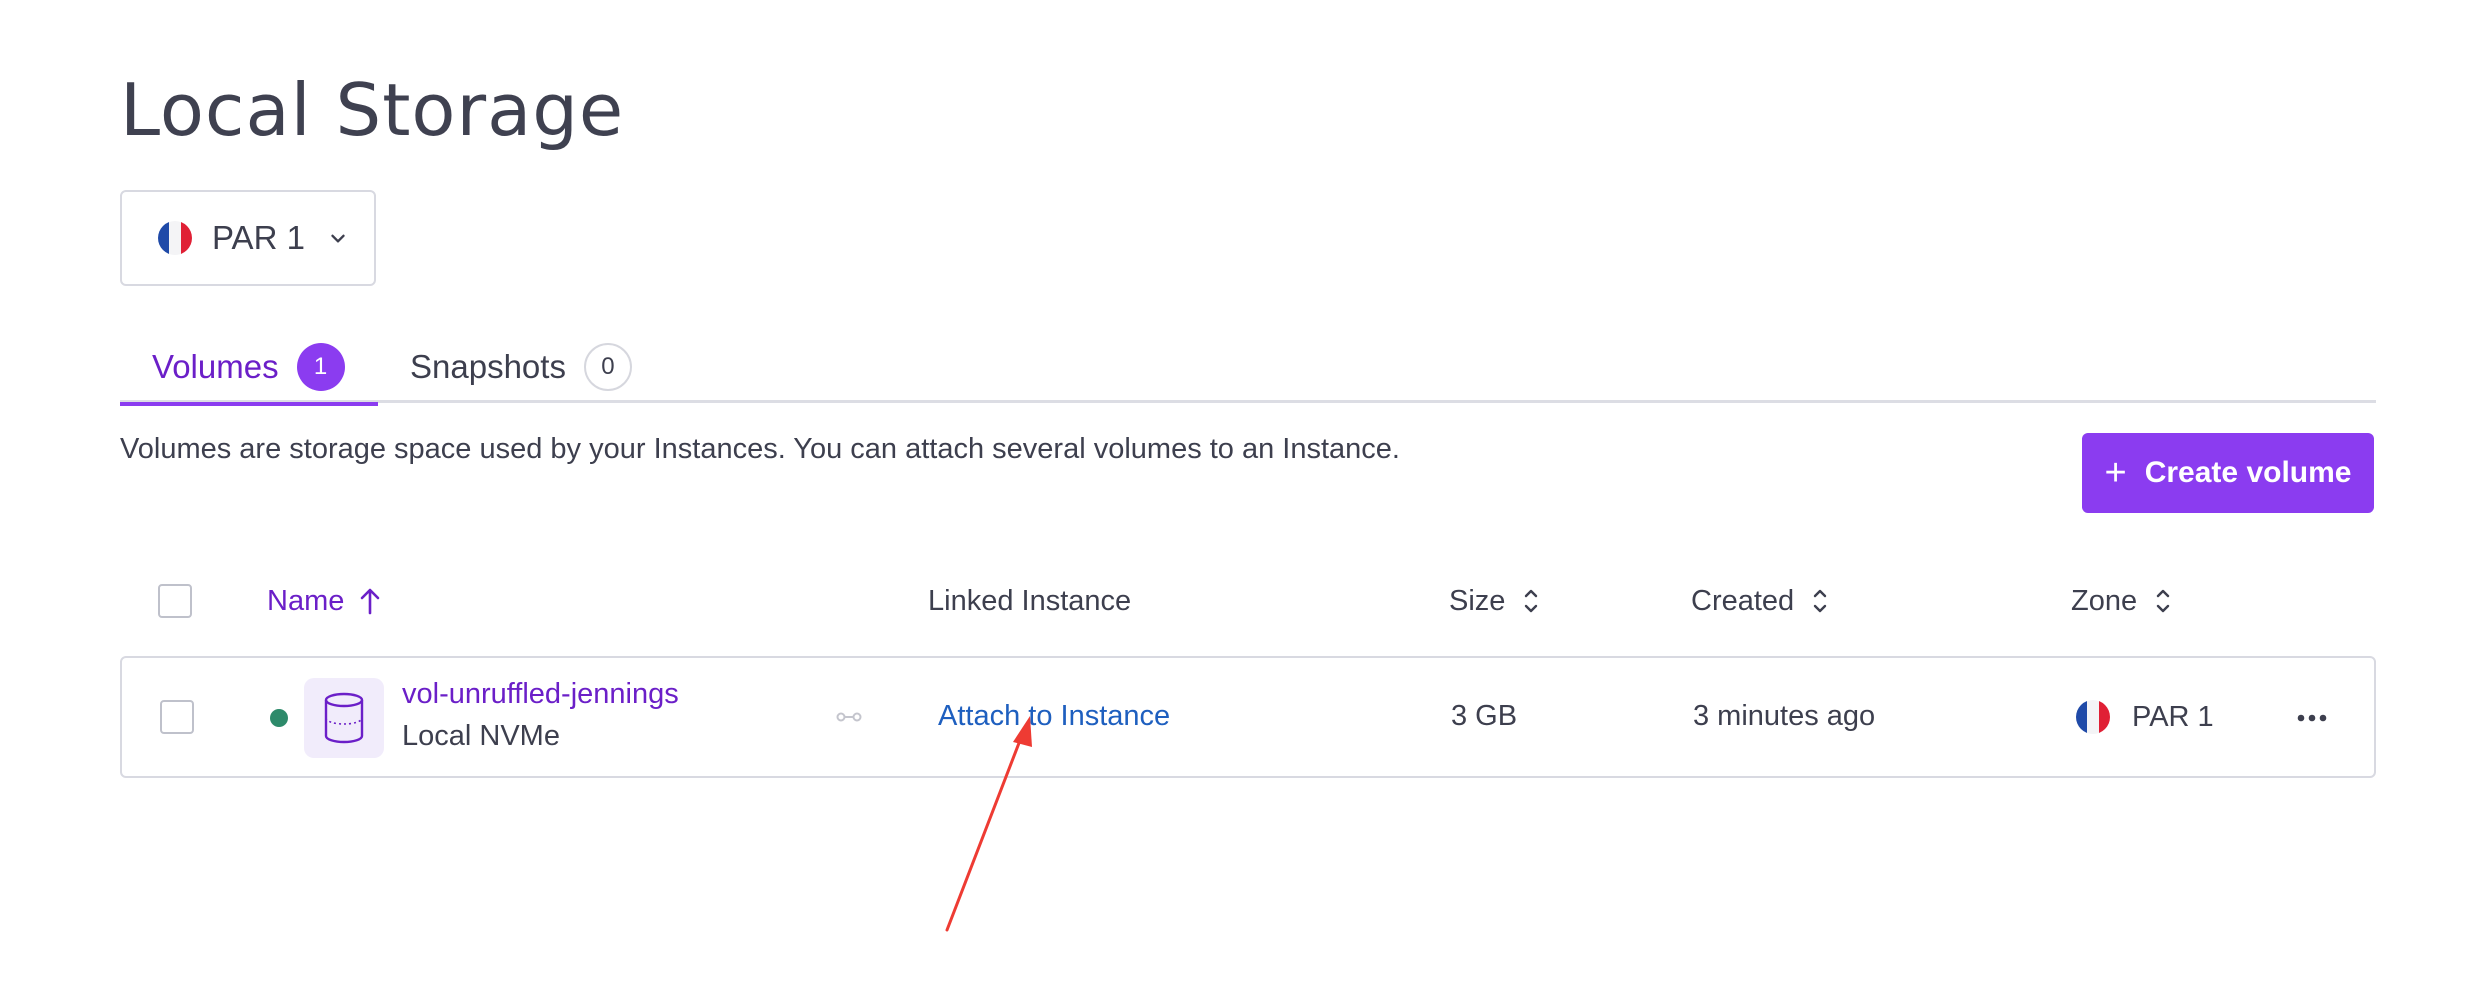  Describe the element at coordinates (1477, 600) in the screenshot. I see `column-header-size-label: Size` at that location.